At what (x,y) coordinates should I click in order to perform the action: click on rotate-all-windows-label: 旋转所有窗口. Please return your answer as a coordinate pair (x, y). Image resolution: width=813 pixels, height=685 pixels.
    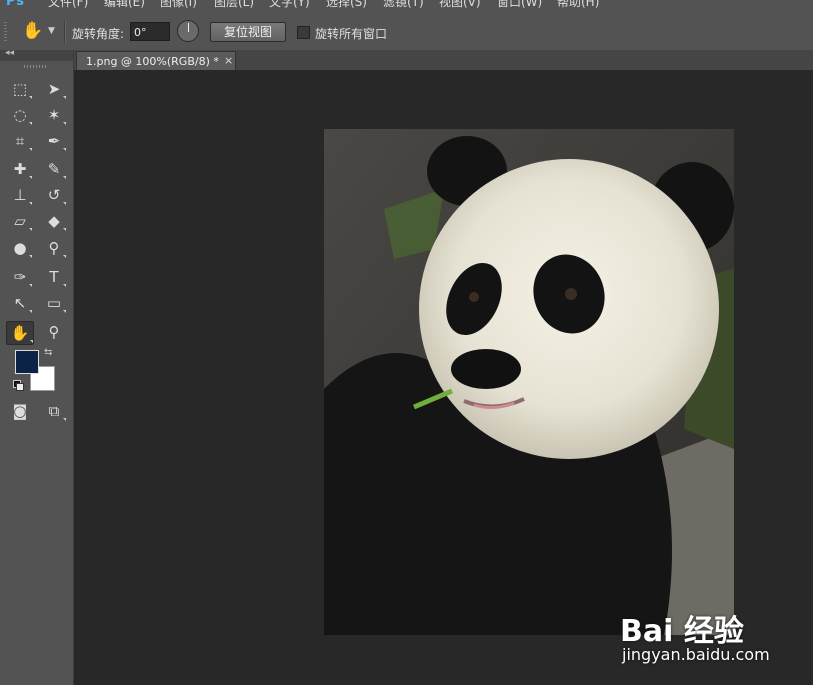
    Looking at the image, I should click on (351, 33).